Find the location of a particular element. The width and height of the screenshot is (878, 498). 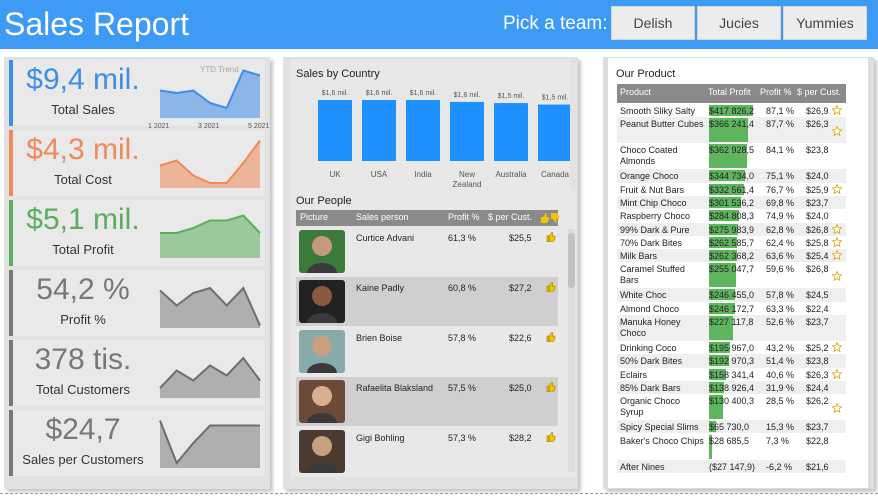

person-photo is located at coordinates (322, 401).